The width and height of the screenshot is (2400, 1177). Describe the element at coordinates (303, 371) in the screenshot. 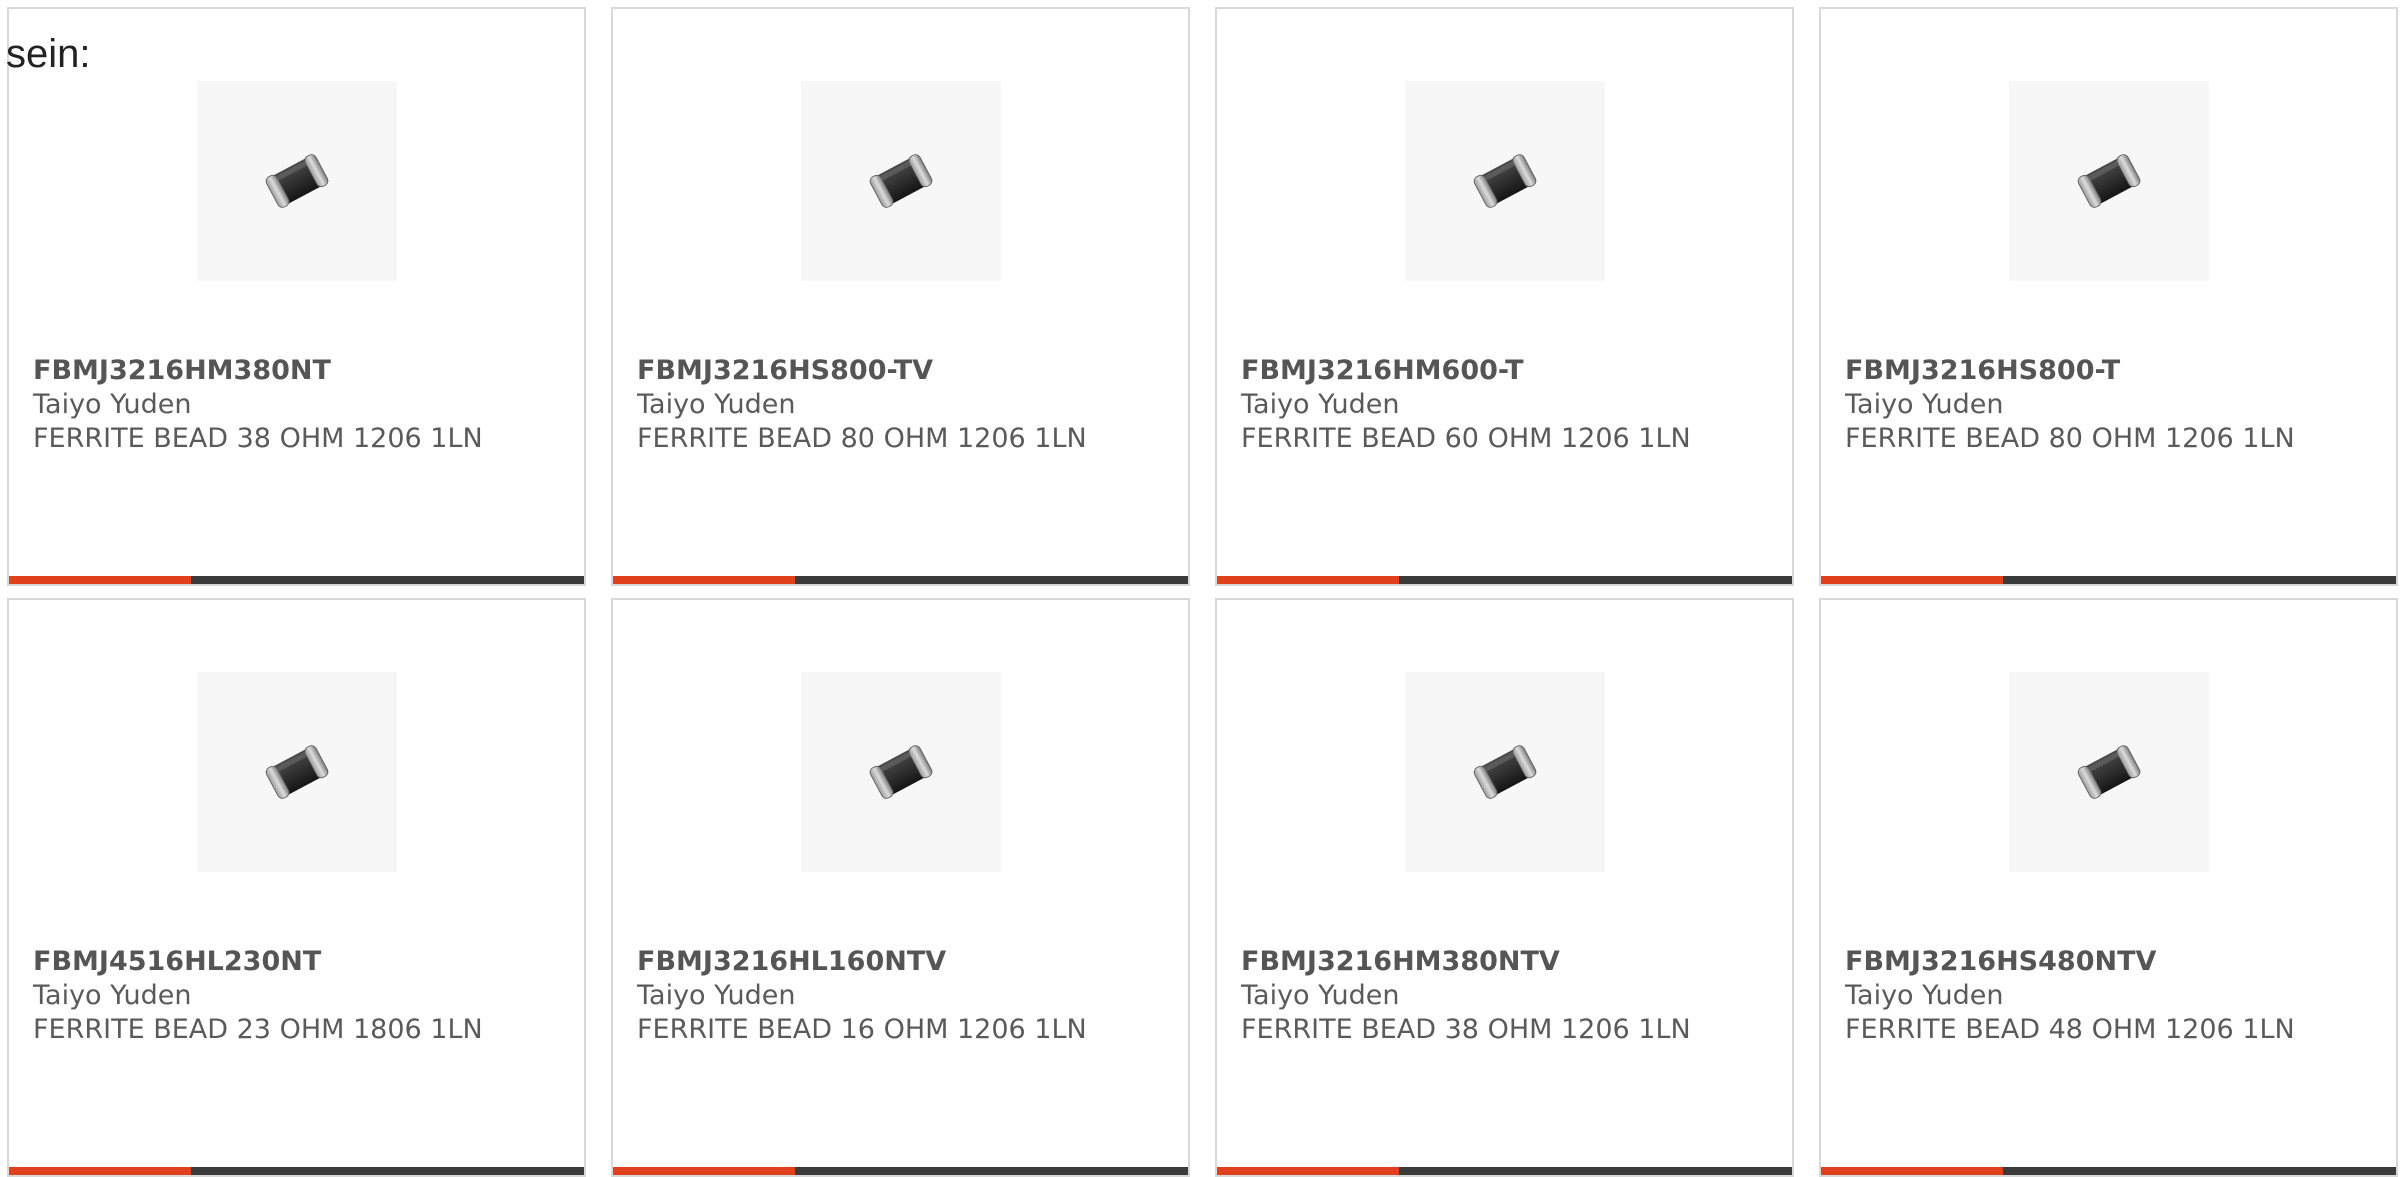

I see `part-number-link: FBMJ3216HM380NT` at that location.